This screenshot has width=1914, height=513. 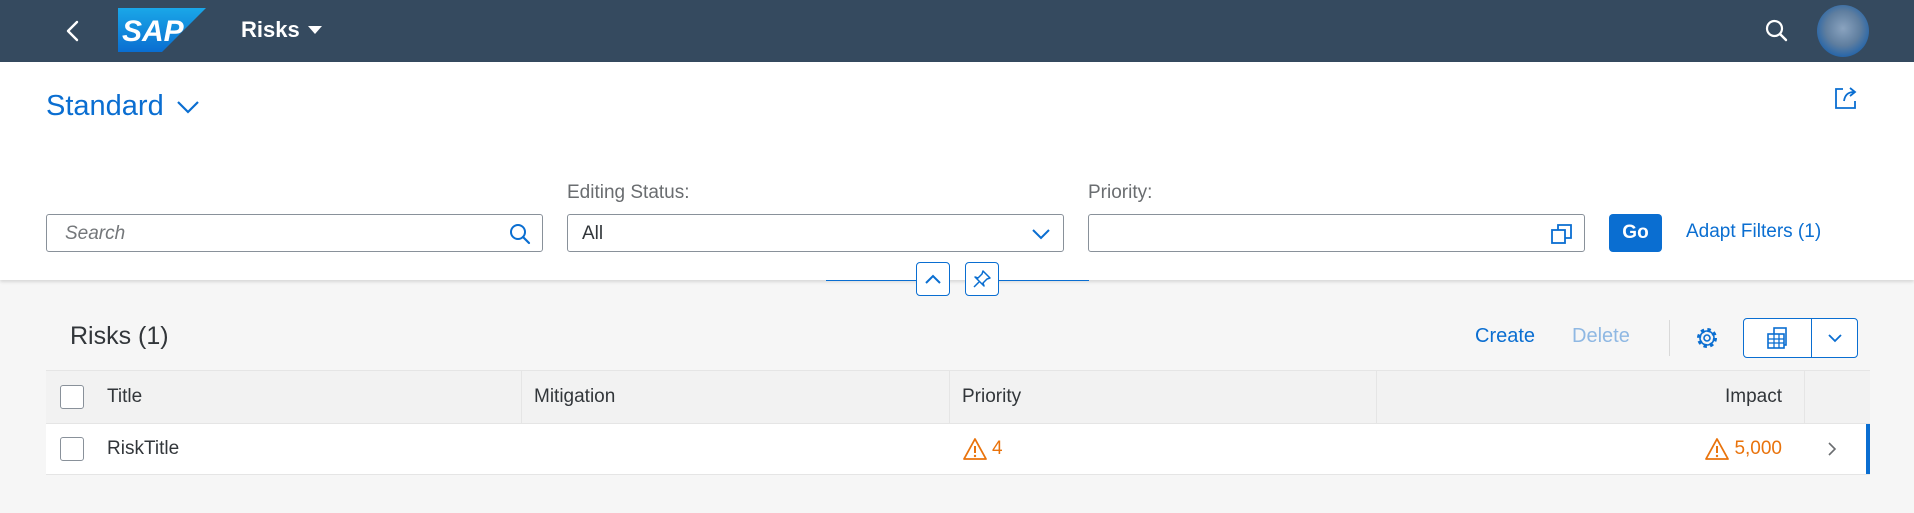 What do you see at coordinates (1669, 338) in the screenshot?
I see `toolbar-separator` at bounding box center [1669, 338].